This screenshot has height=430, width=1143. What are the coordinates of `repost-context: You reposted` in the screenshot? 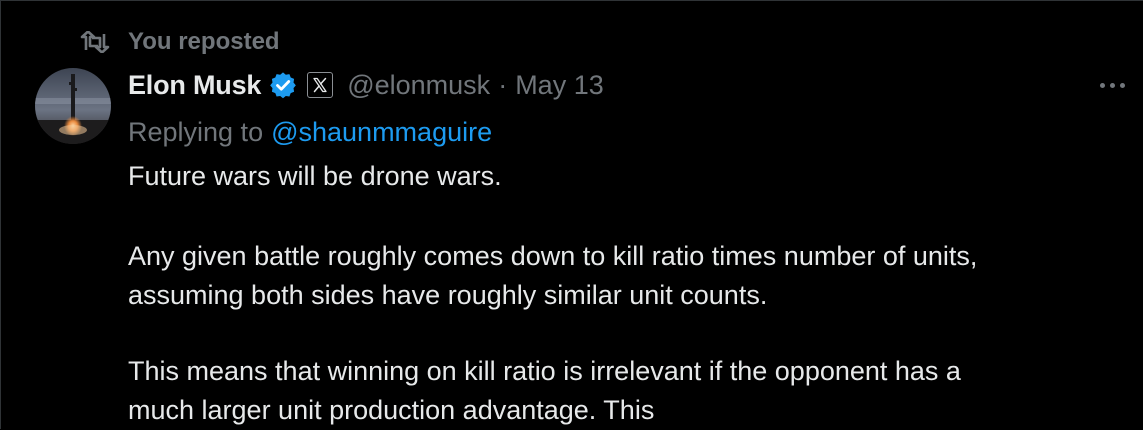 It's located at (180, 42).